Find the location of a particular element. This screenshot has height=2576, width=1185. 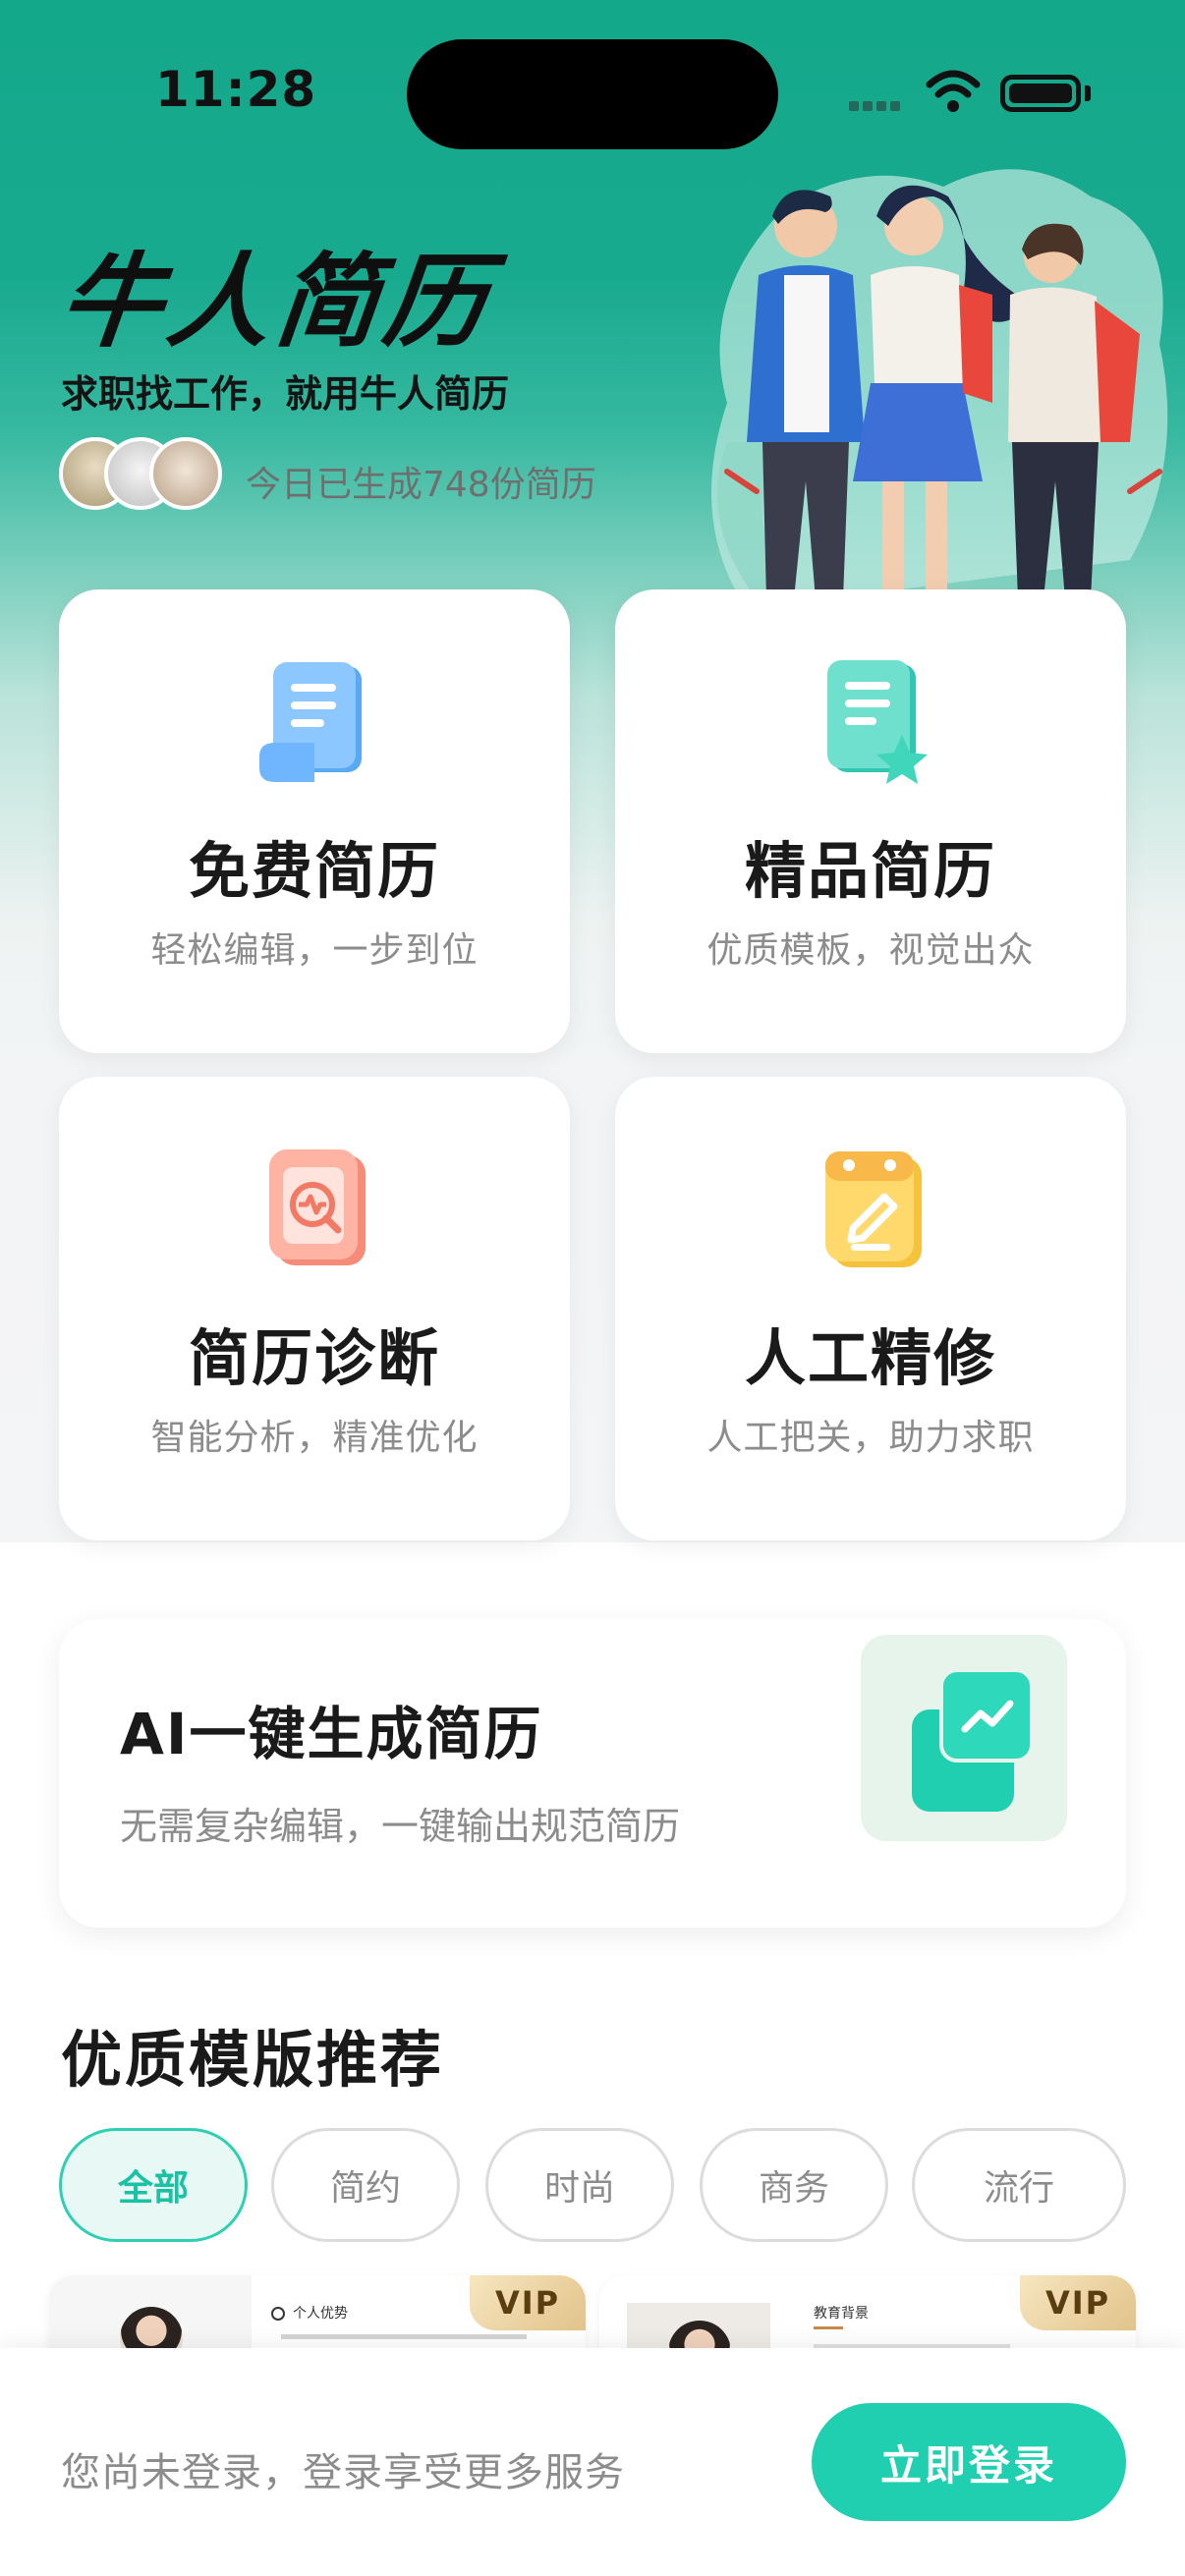

user-avatars is located at coordinates (148, 476).